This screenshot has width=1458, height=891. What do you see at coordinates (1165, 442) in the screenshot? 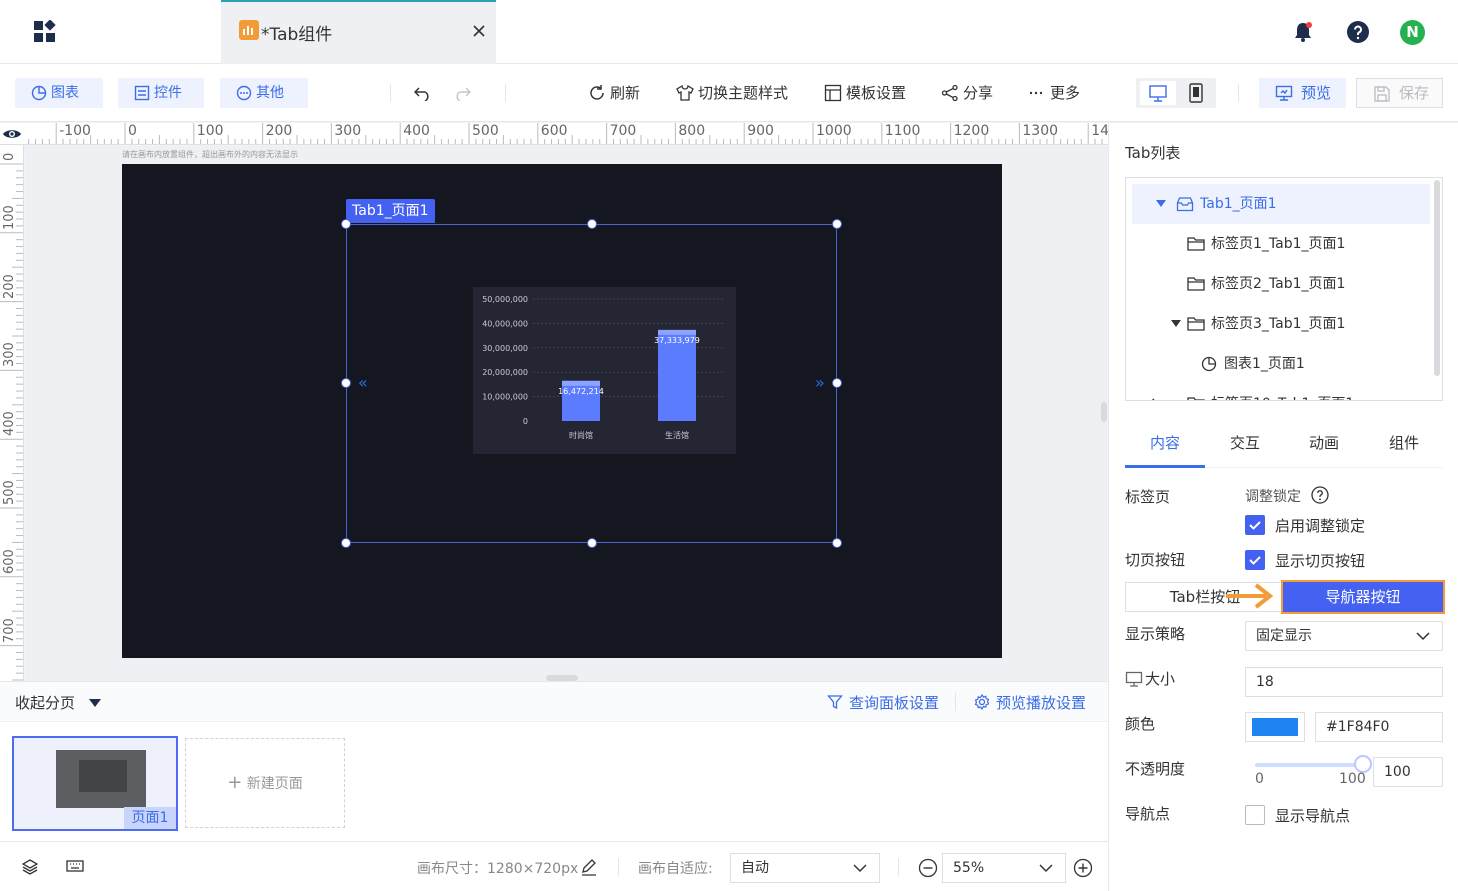
I see `tab-content: 内容` at bounding box center [1165, 442].